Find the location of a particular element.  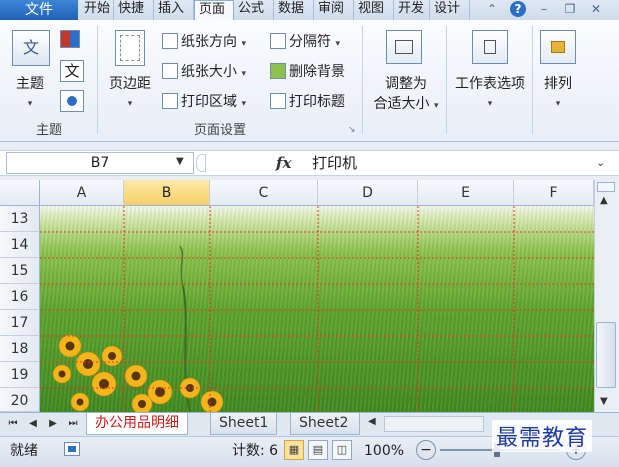

tab-file: 文件 is located at coordinates (39, 10).